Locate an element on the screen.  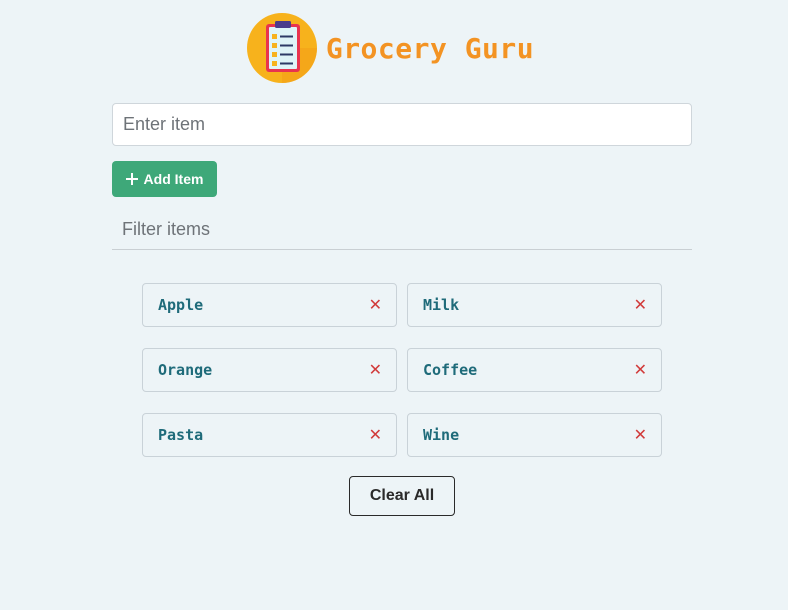
item-input is located at coordinates (402, 124).